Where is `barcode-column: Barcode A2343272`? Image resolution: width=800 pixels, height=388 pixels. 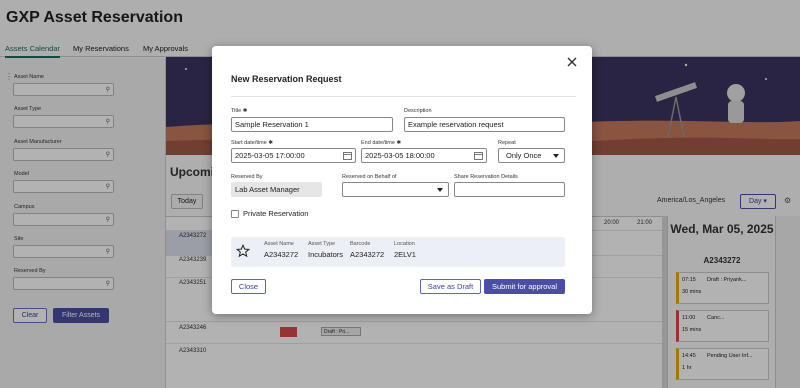
barcode-column: Barcode A2343272 is located at coordinates (367, 250).